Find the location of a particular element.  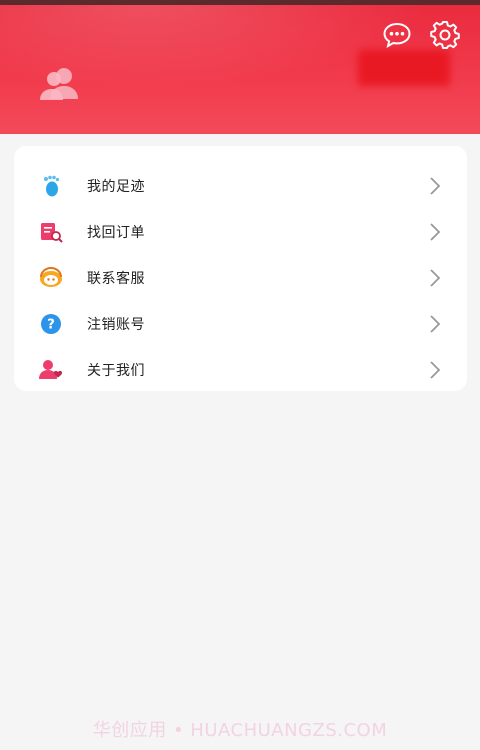

footprint-icon is located at coordinates (51, 186).